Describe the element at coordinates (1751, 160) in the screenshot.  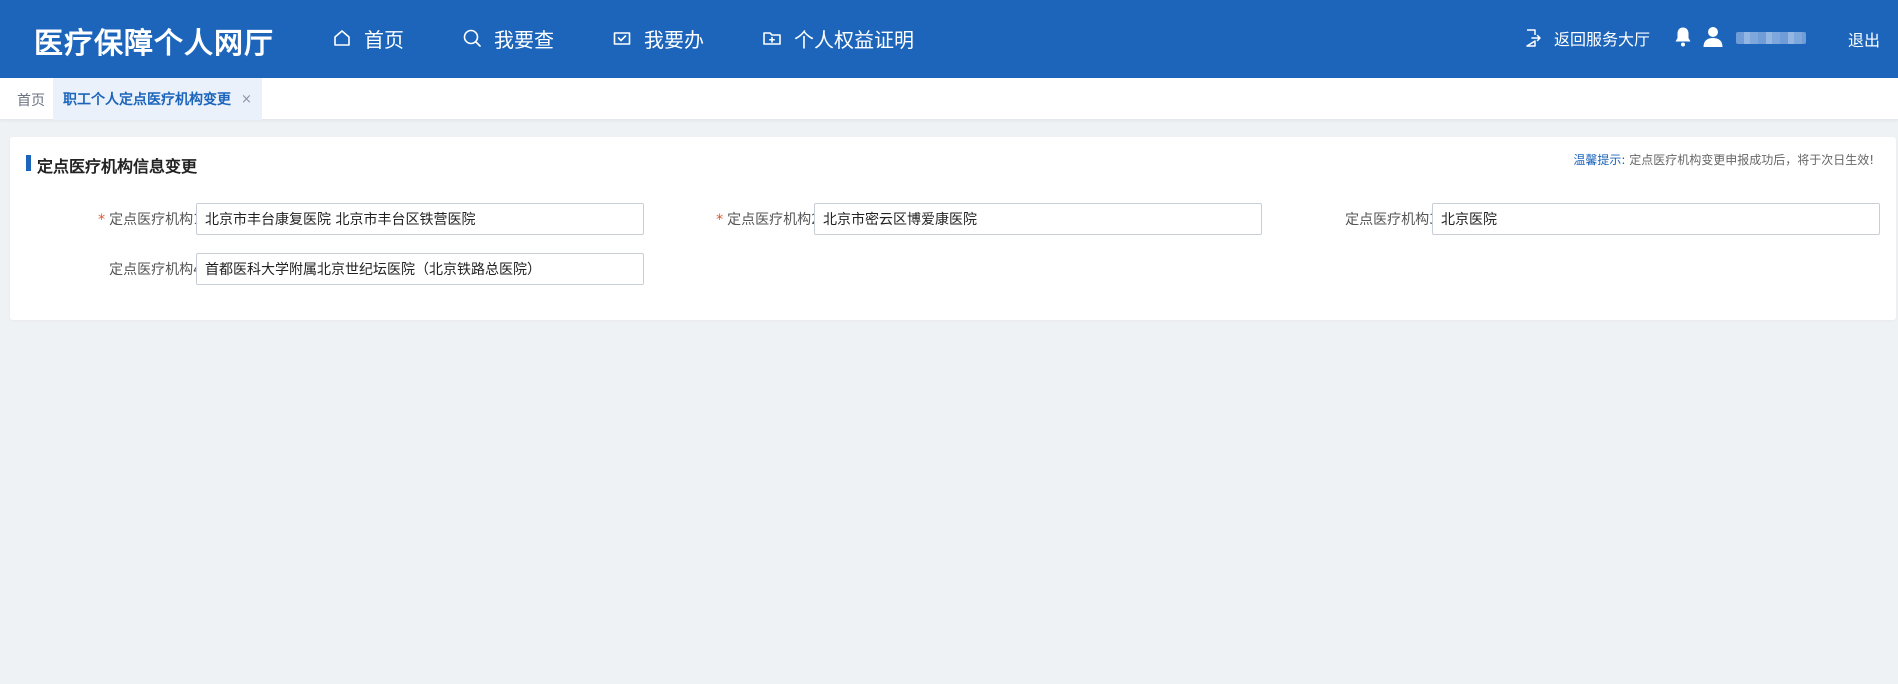
I see `tip-text: 定点医疗机构变更申报成功后，将于次日生效!` at that location.